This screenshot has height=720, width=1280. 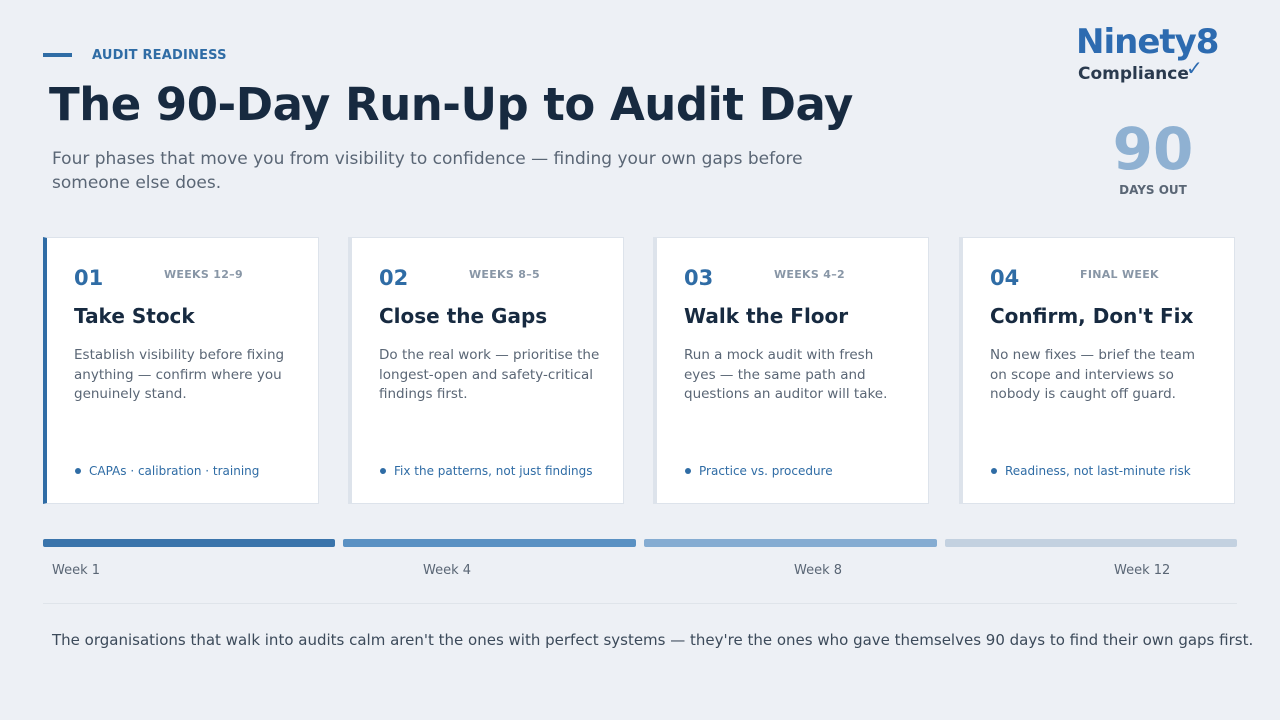 What do you see at coordinates (1133, 74) in the screenshot?
I see `logo-subtext: Compliance` at bounding box center [1133, 74].